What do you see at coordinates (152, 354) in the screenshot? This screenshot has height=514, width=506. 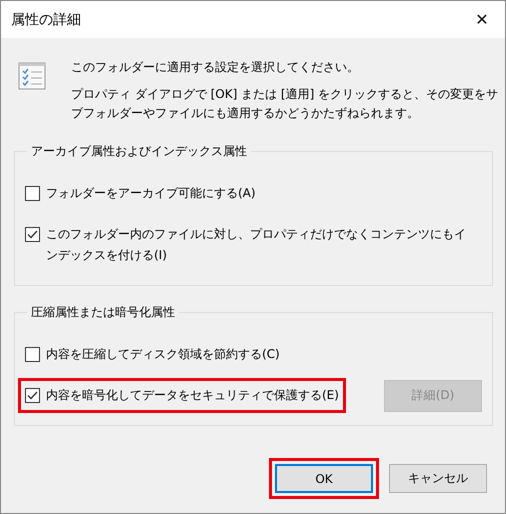 I see `checkbox: 内容を圧縮してディスク領域を節約する(C)` at bounding box center [152, 354].